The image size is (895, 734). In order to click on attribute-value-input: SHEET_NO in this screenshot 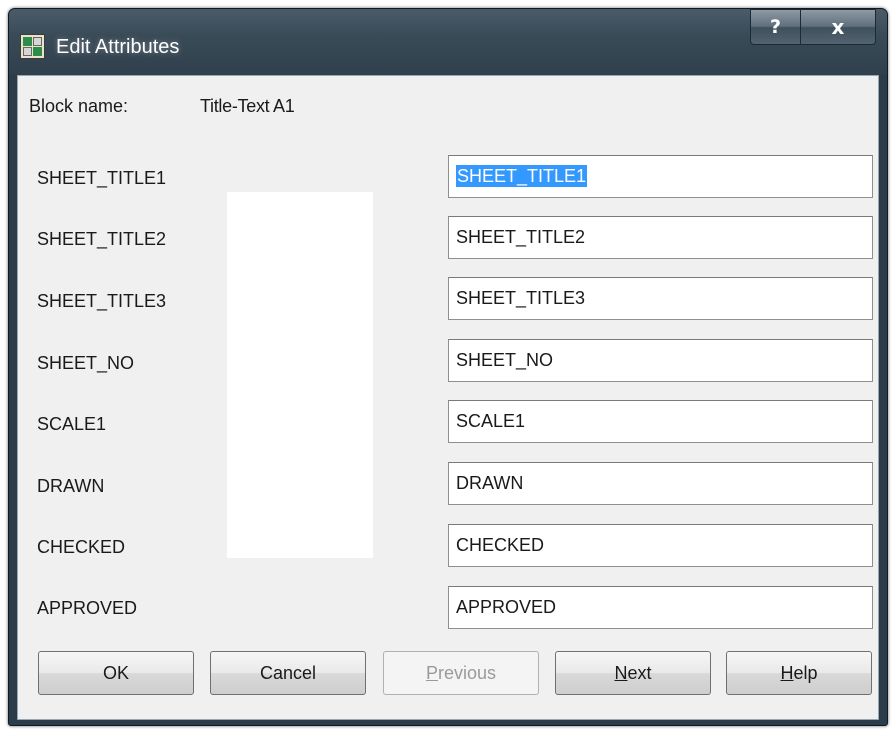, I will do `click(660, 360)`.